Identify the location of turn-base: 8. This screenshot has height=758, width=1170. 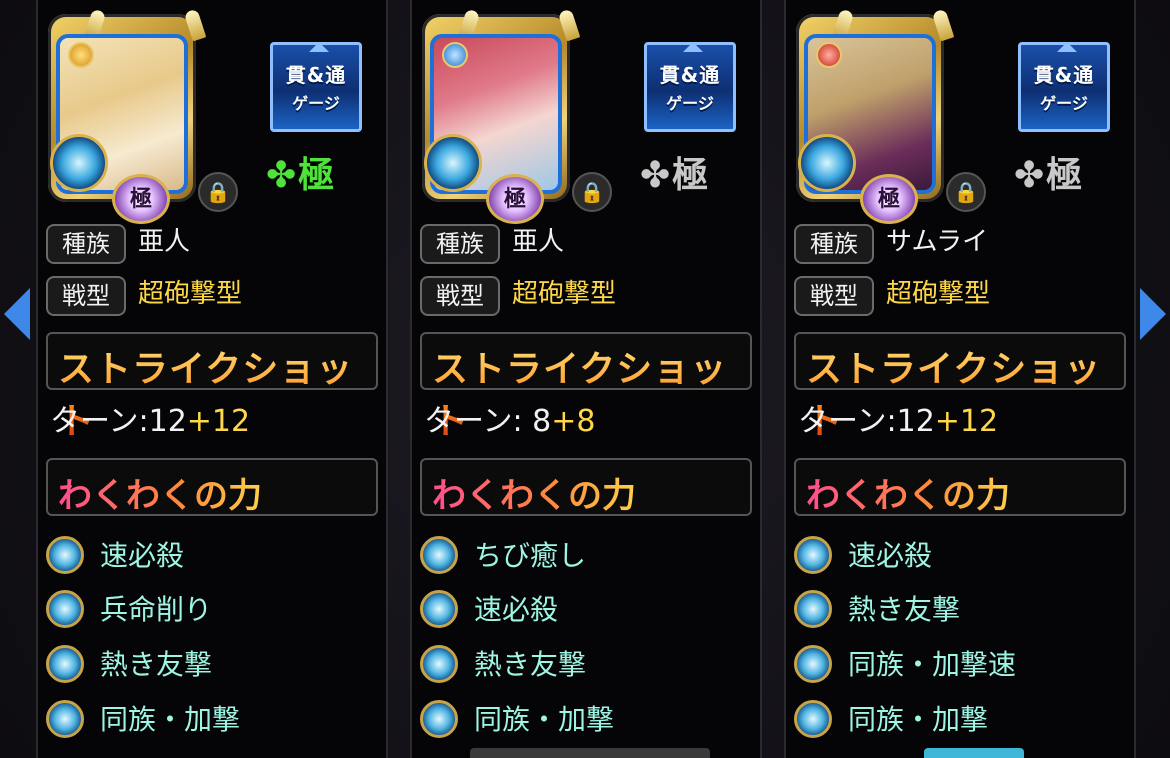
(537, 421).